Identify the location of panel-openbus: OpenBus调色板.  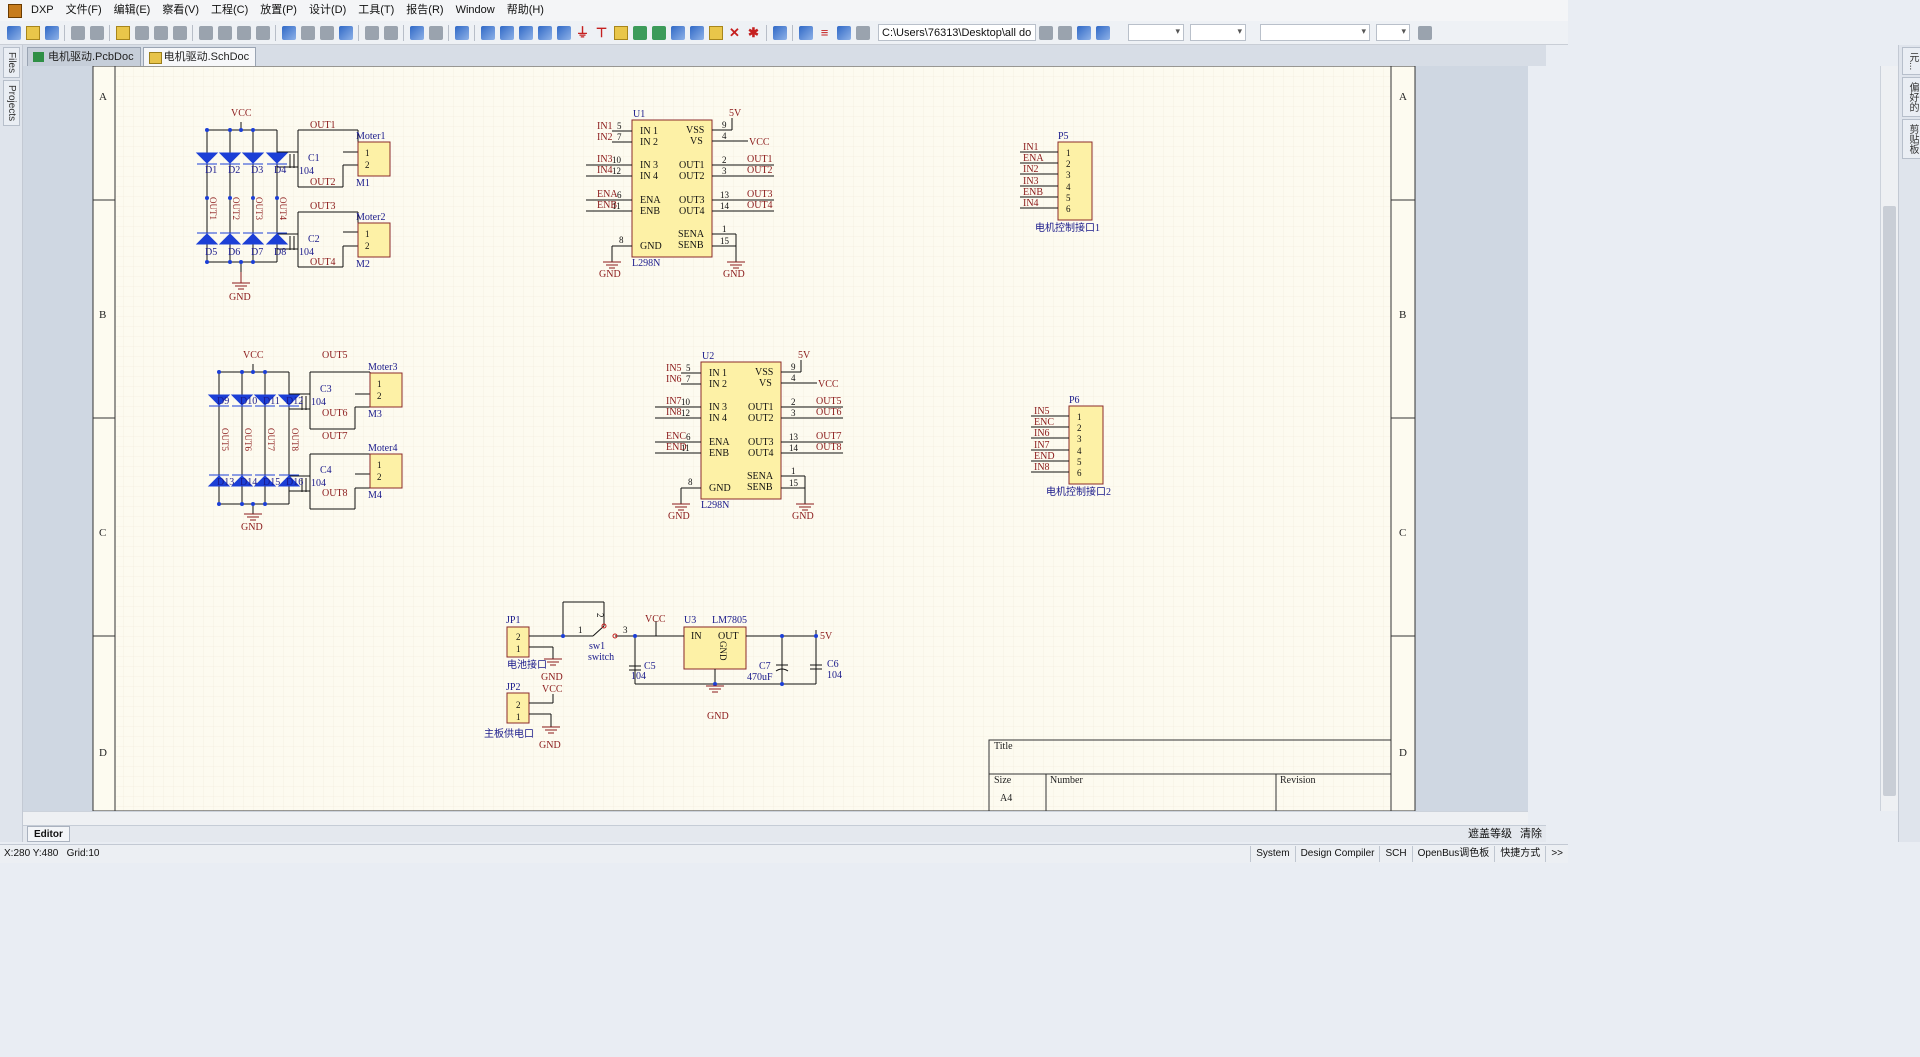
(1453, 854).